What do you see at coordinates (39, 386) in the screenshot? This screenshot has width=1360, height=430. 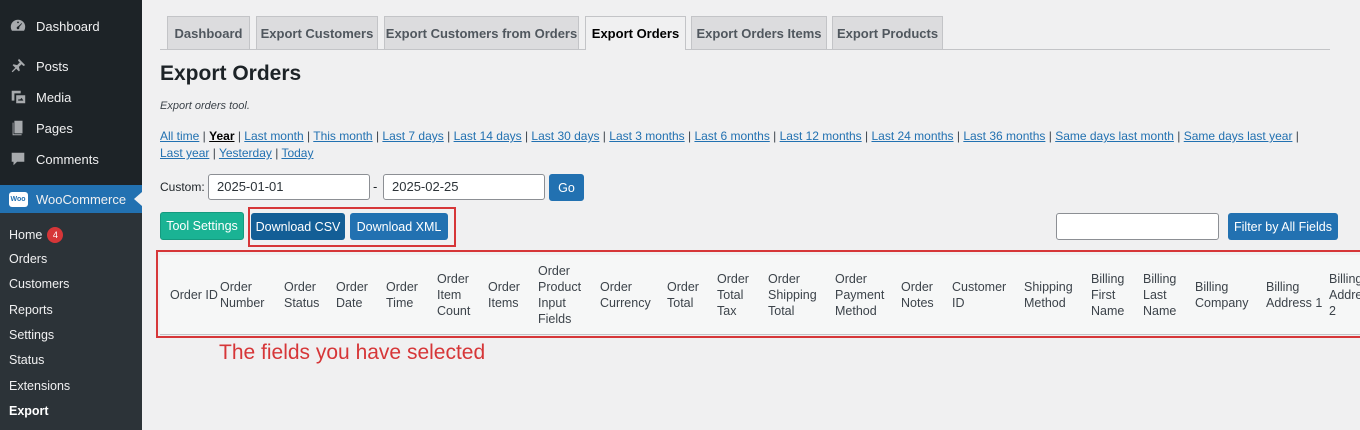 I see `submenu-item-extensions: Extensions` at bounding box center [39, 386].